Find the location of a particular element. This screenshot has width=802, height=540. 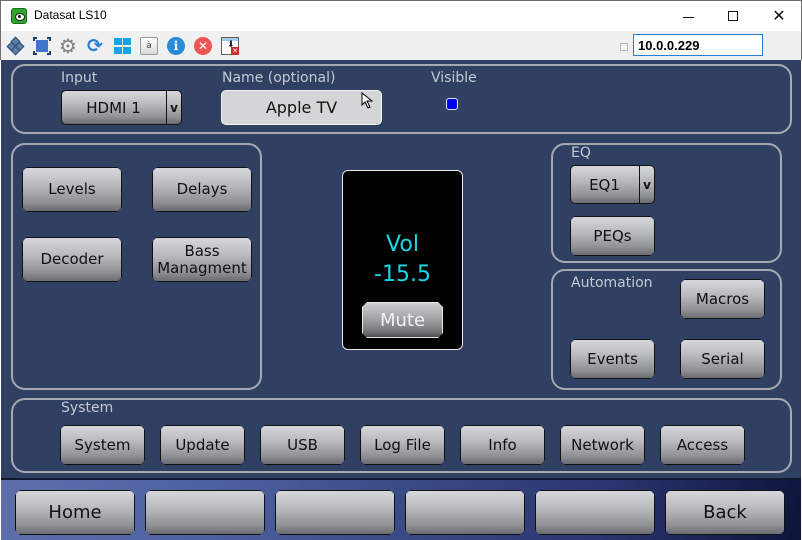

delays-button: Delays is located at coordinates (202, 189).